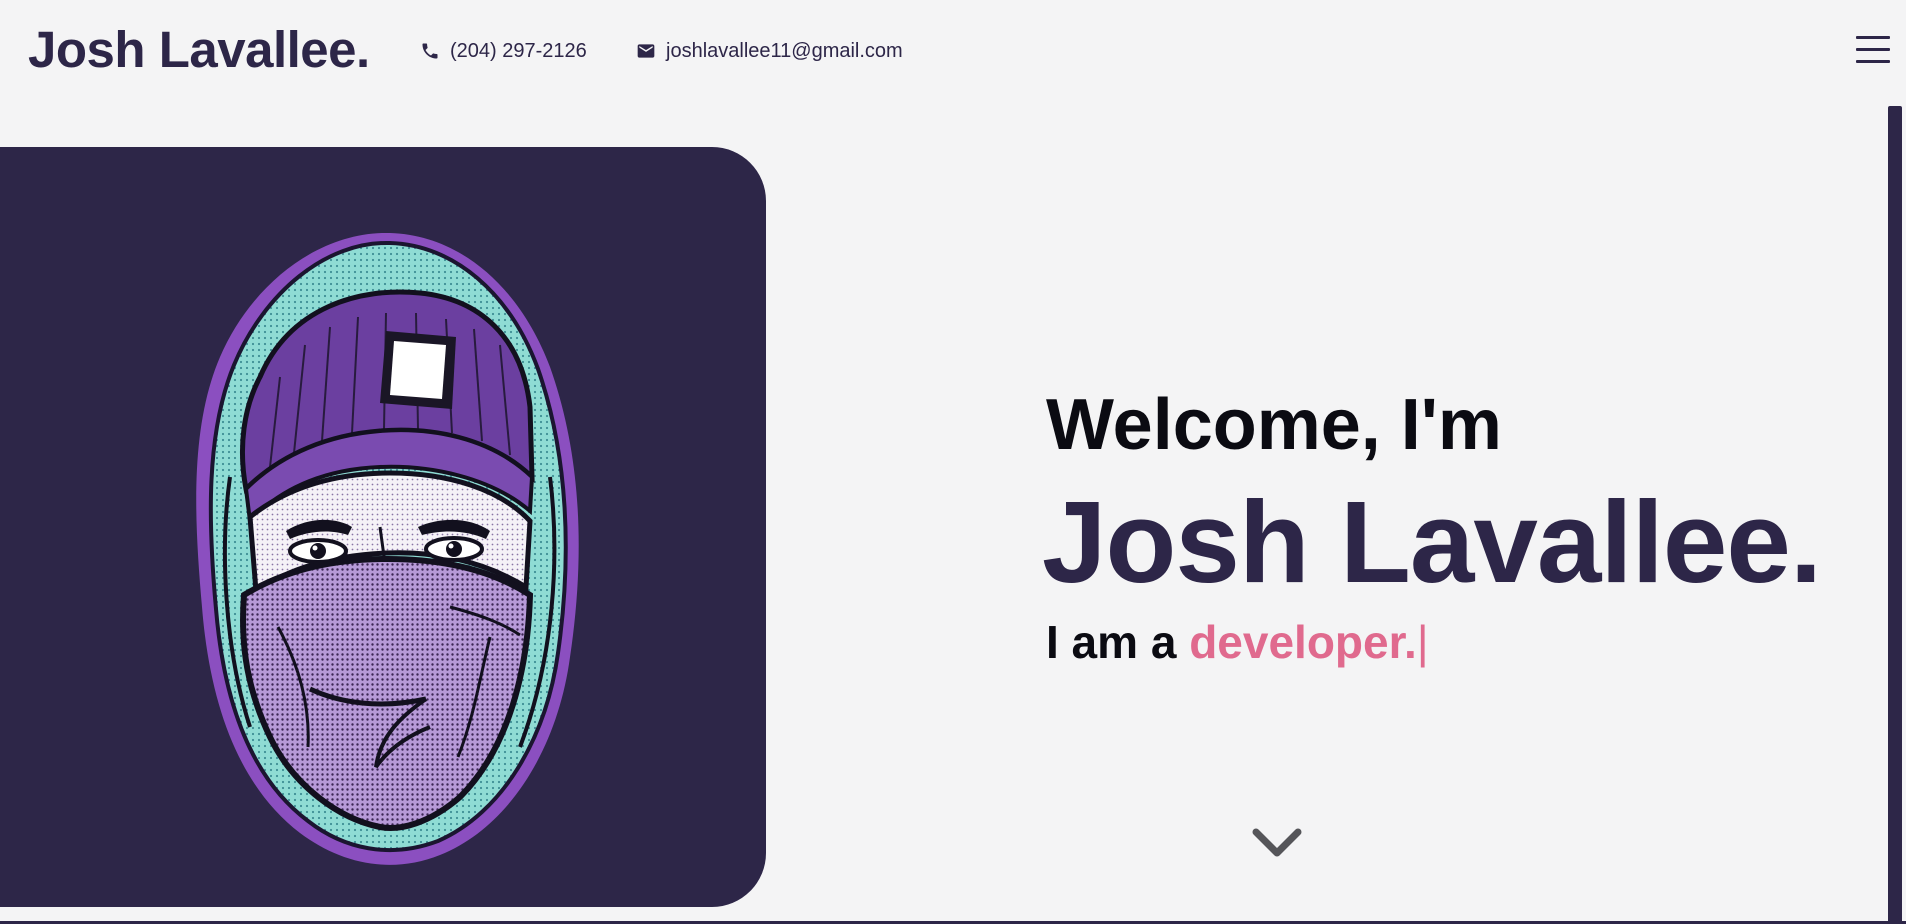 The image size is (1906, 924). I want to click on hooded-masked-portrait-illustration, so click(387, 548).